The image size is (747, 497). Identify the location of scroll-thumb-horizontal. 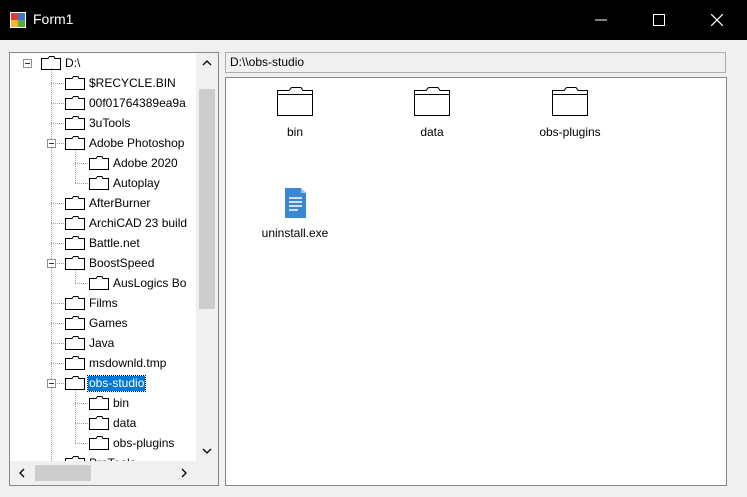
(63, 473).